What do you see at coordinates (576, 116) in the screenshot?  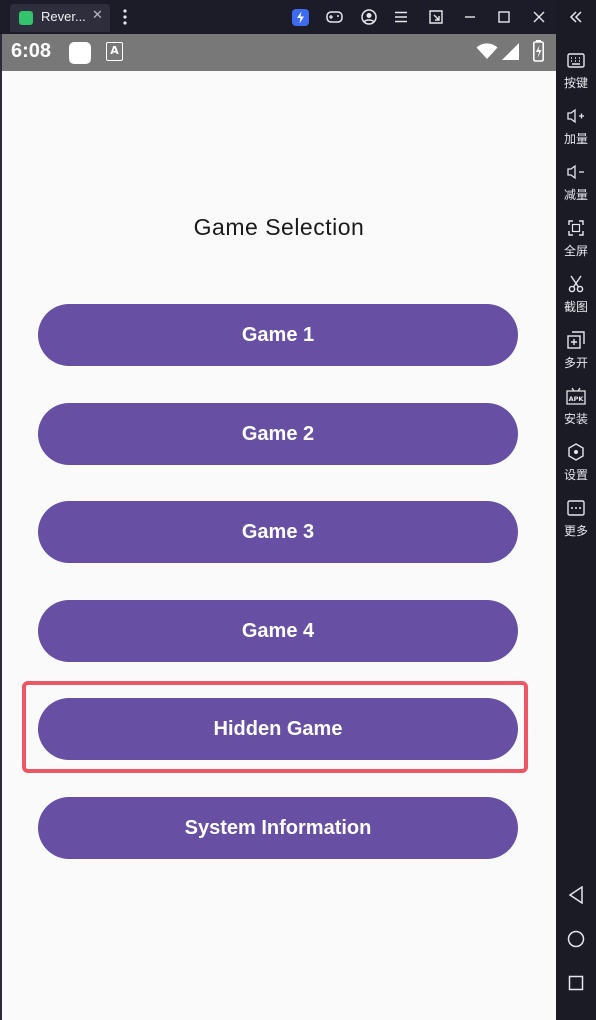 I see `volume-up-icon` at bounding box center [576, 116].